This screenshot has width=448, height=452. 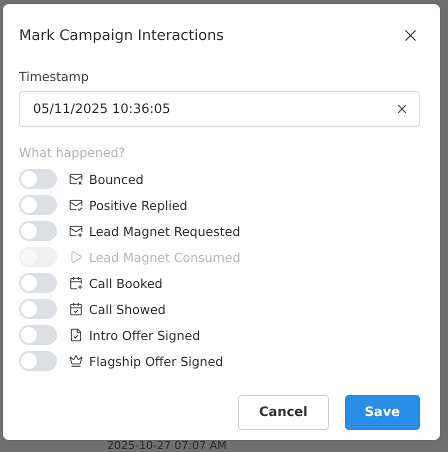 I want to click on section-label: What happened?, so click(x=72, y=152).